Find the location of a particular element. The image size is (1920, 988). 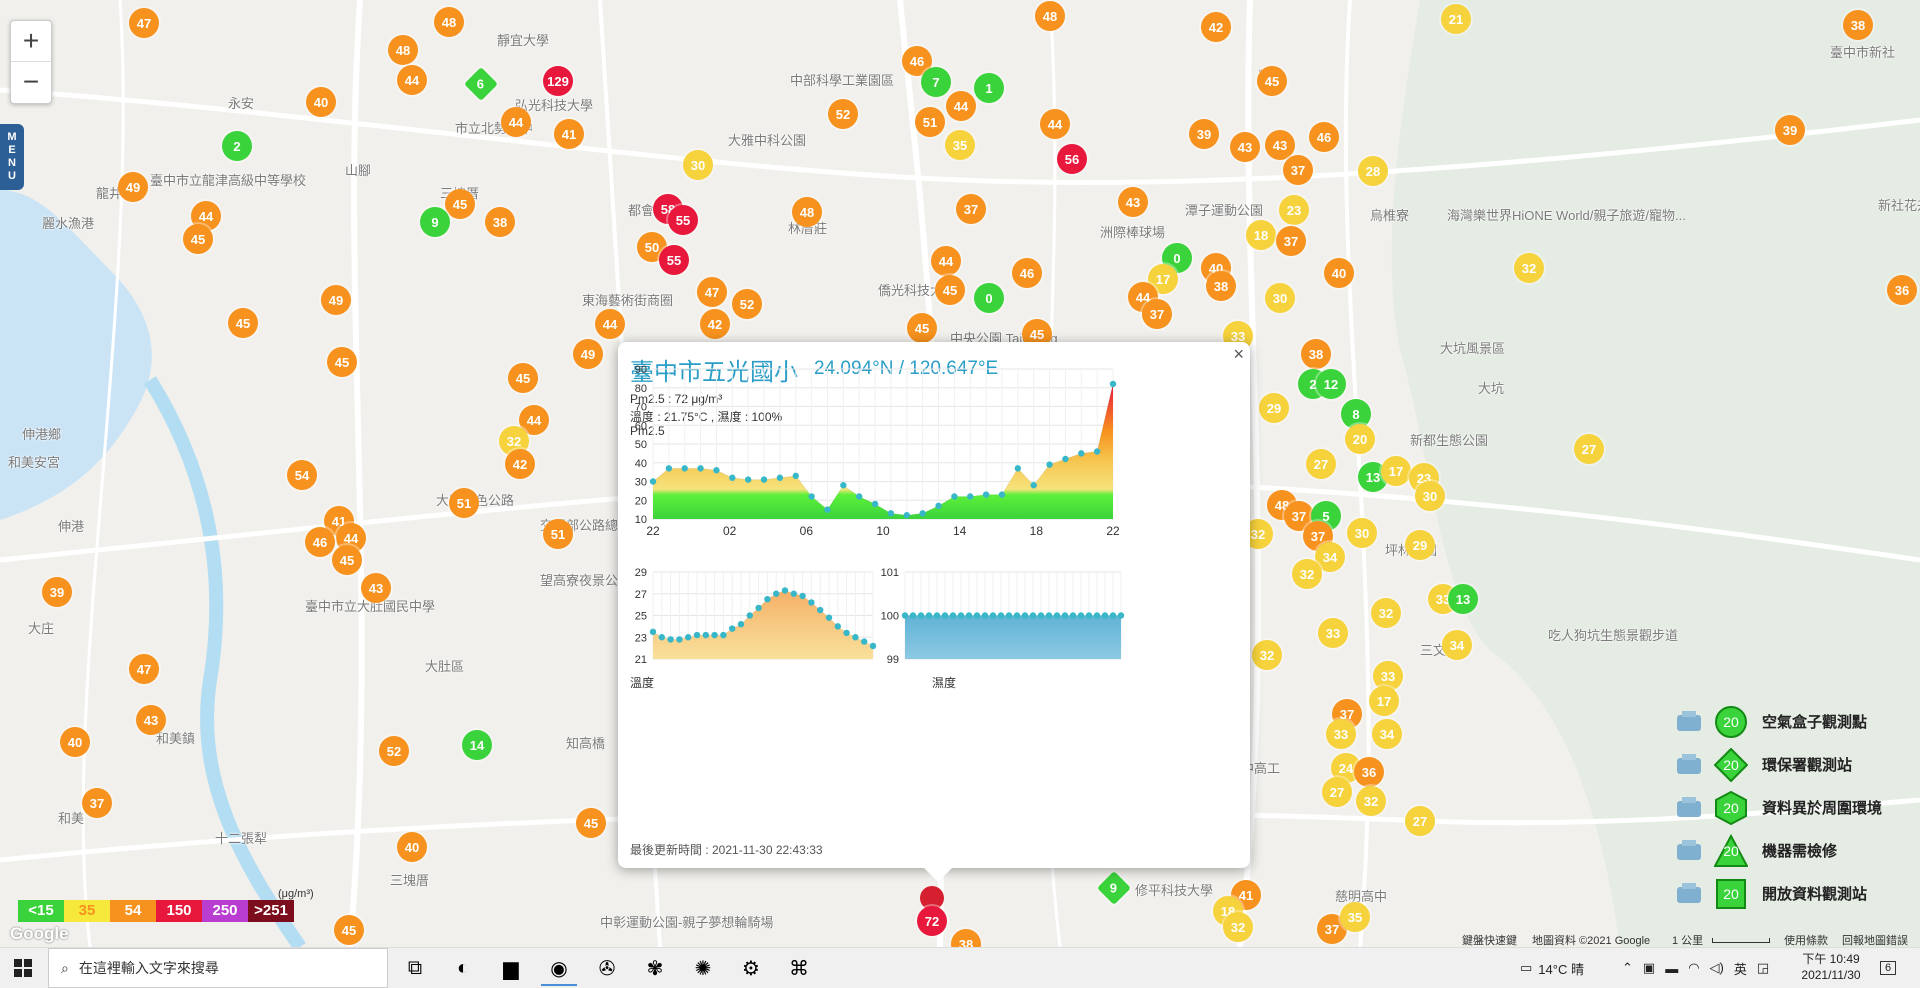

airbox-marker: 2 is located at coordinates (237, 146).